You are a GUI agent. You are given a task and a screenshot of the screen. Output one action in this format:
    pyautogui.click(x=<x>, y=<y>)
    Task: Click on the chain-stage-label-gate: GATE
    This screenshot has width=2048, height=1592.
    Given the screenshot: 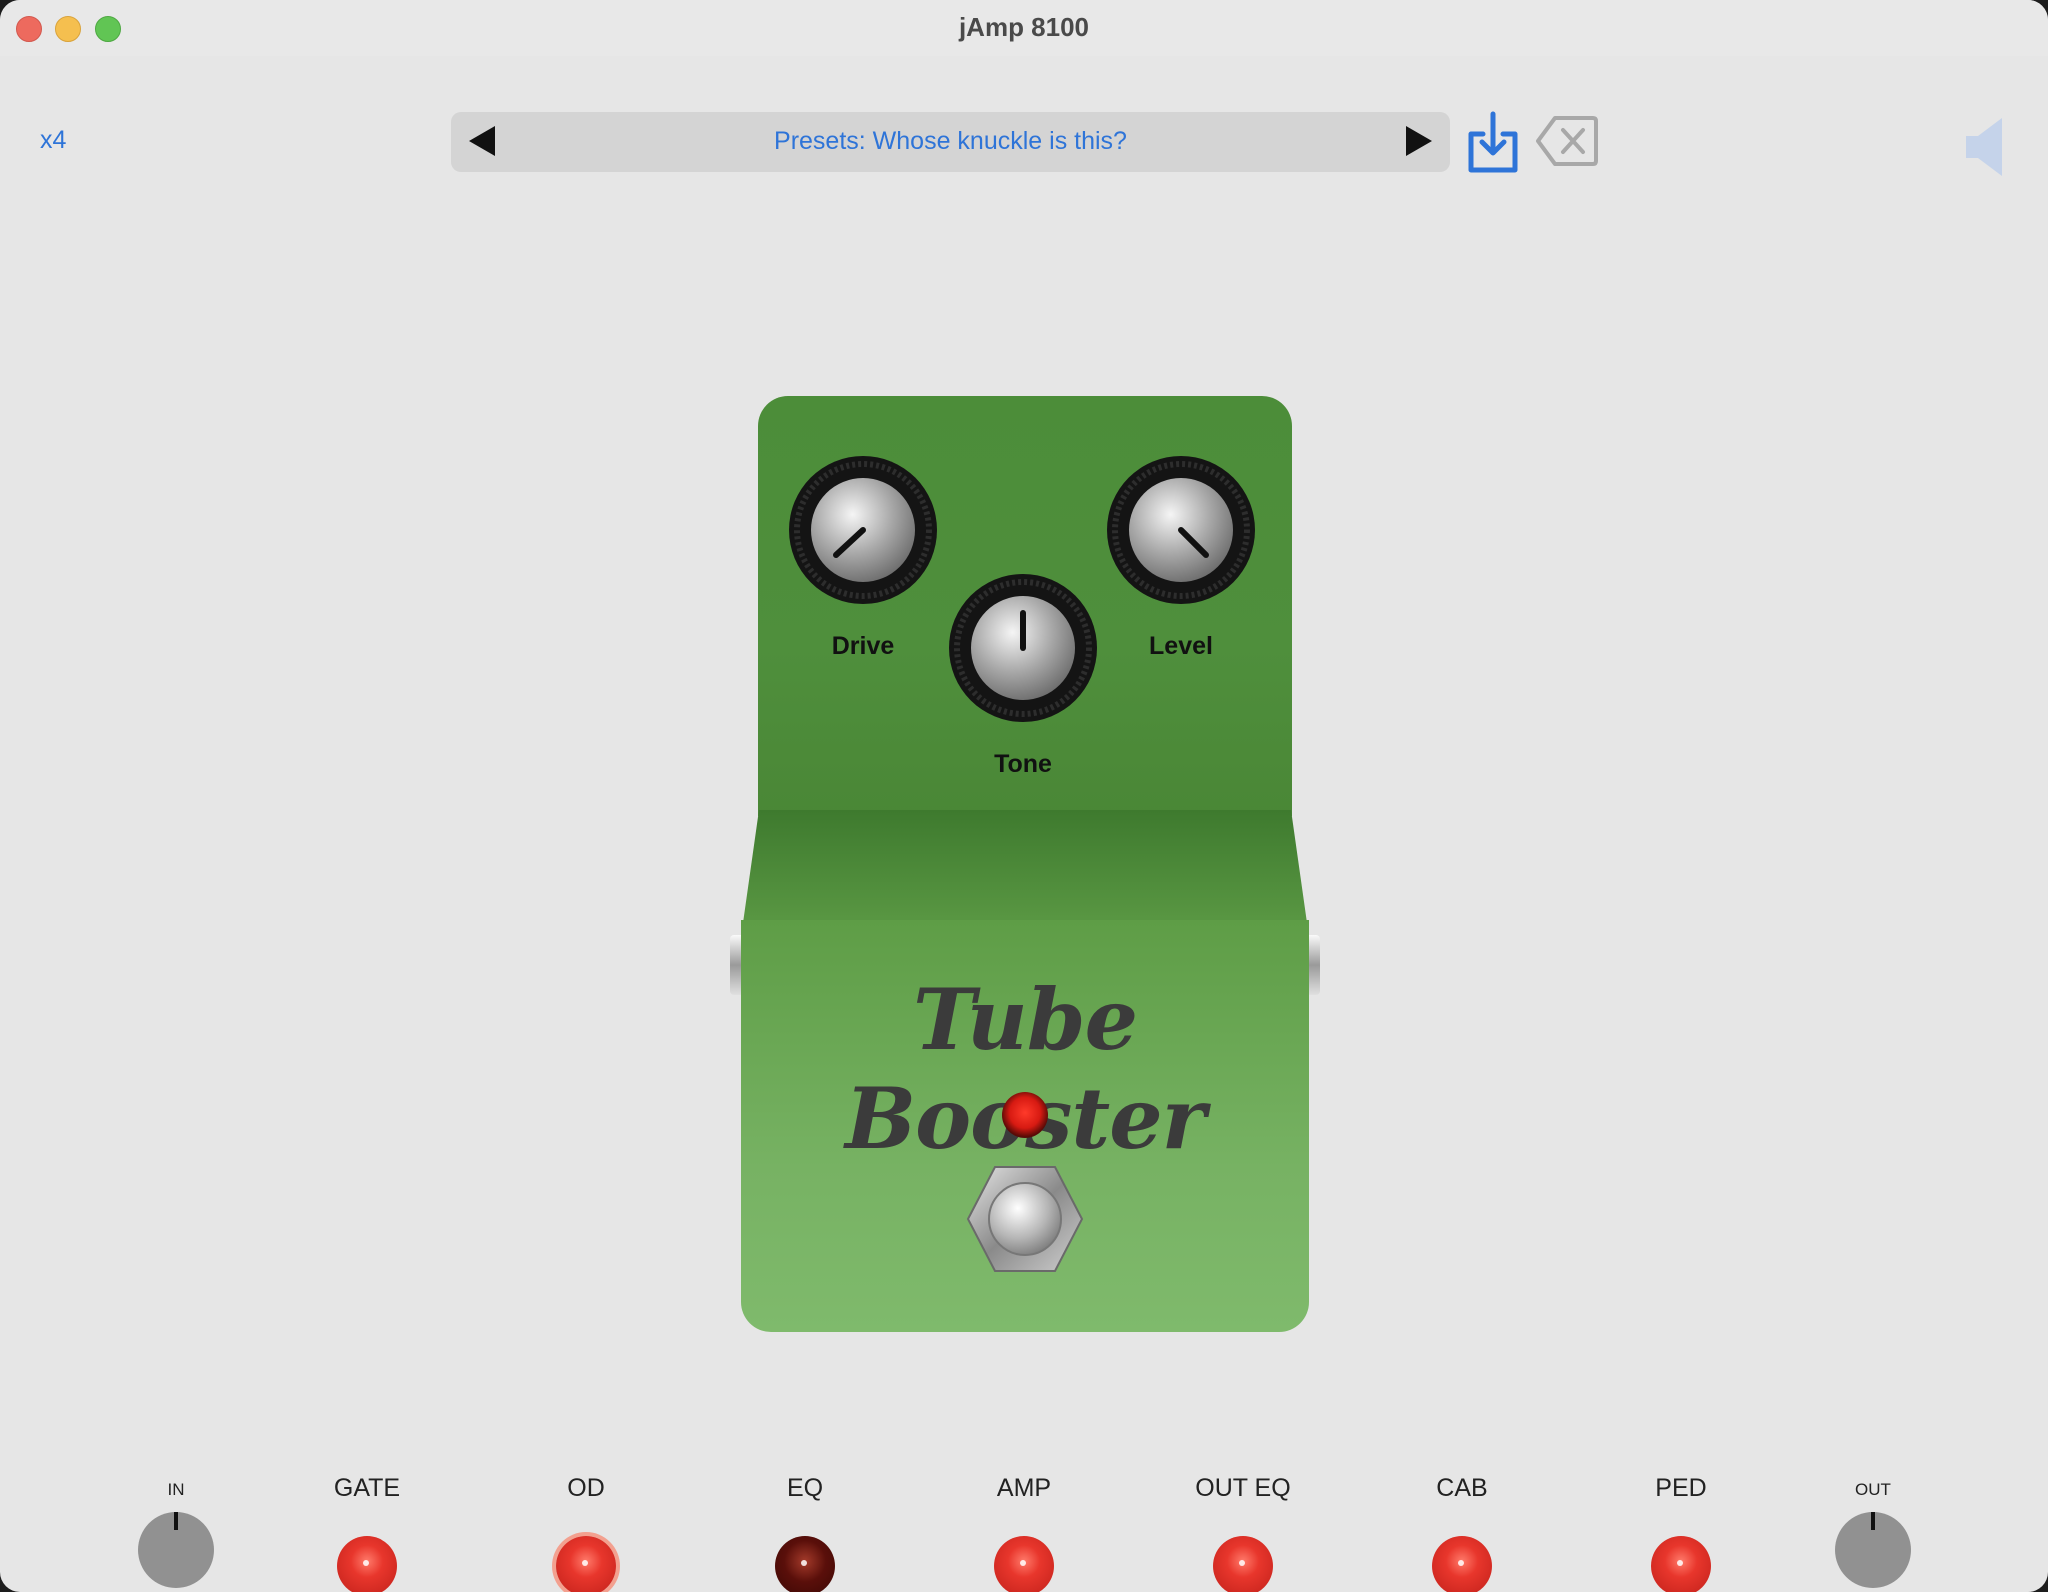 What is the action you would take?
    pyautogui.click(x=367, y=1488)
    